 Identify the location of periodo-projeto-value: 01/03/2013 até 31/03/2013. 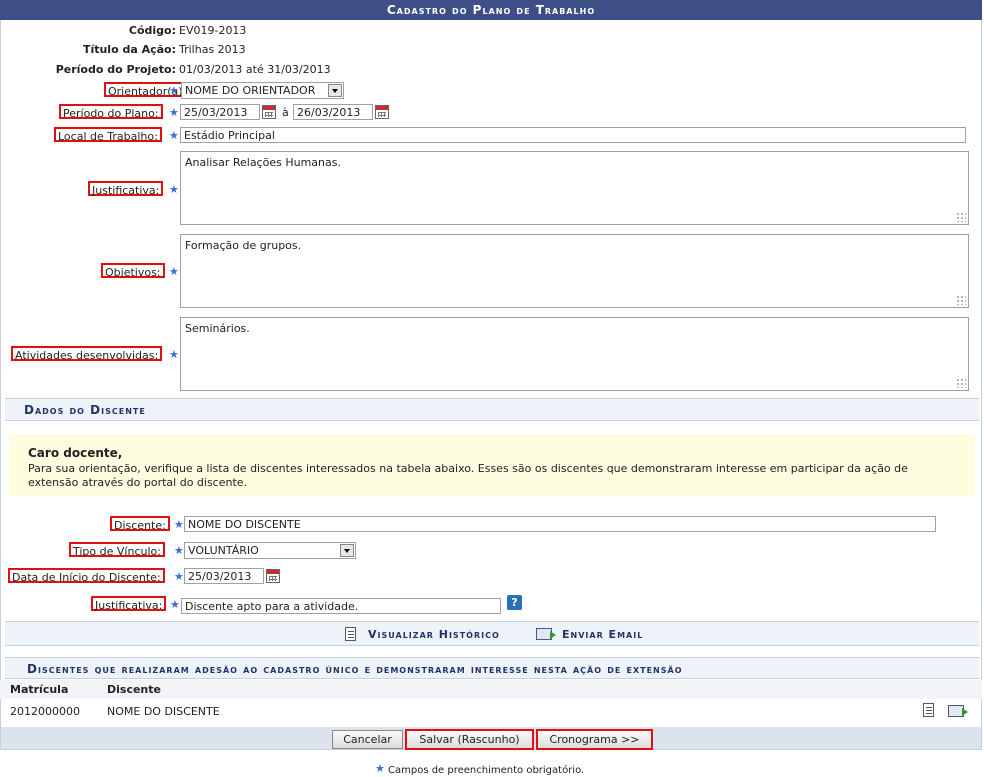
(255, 69).